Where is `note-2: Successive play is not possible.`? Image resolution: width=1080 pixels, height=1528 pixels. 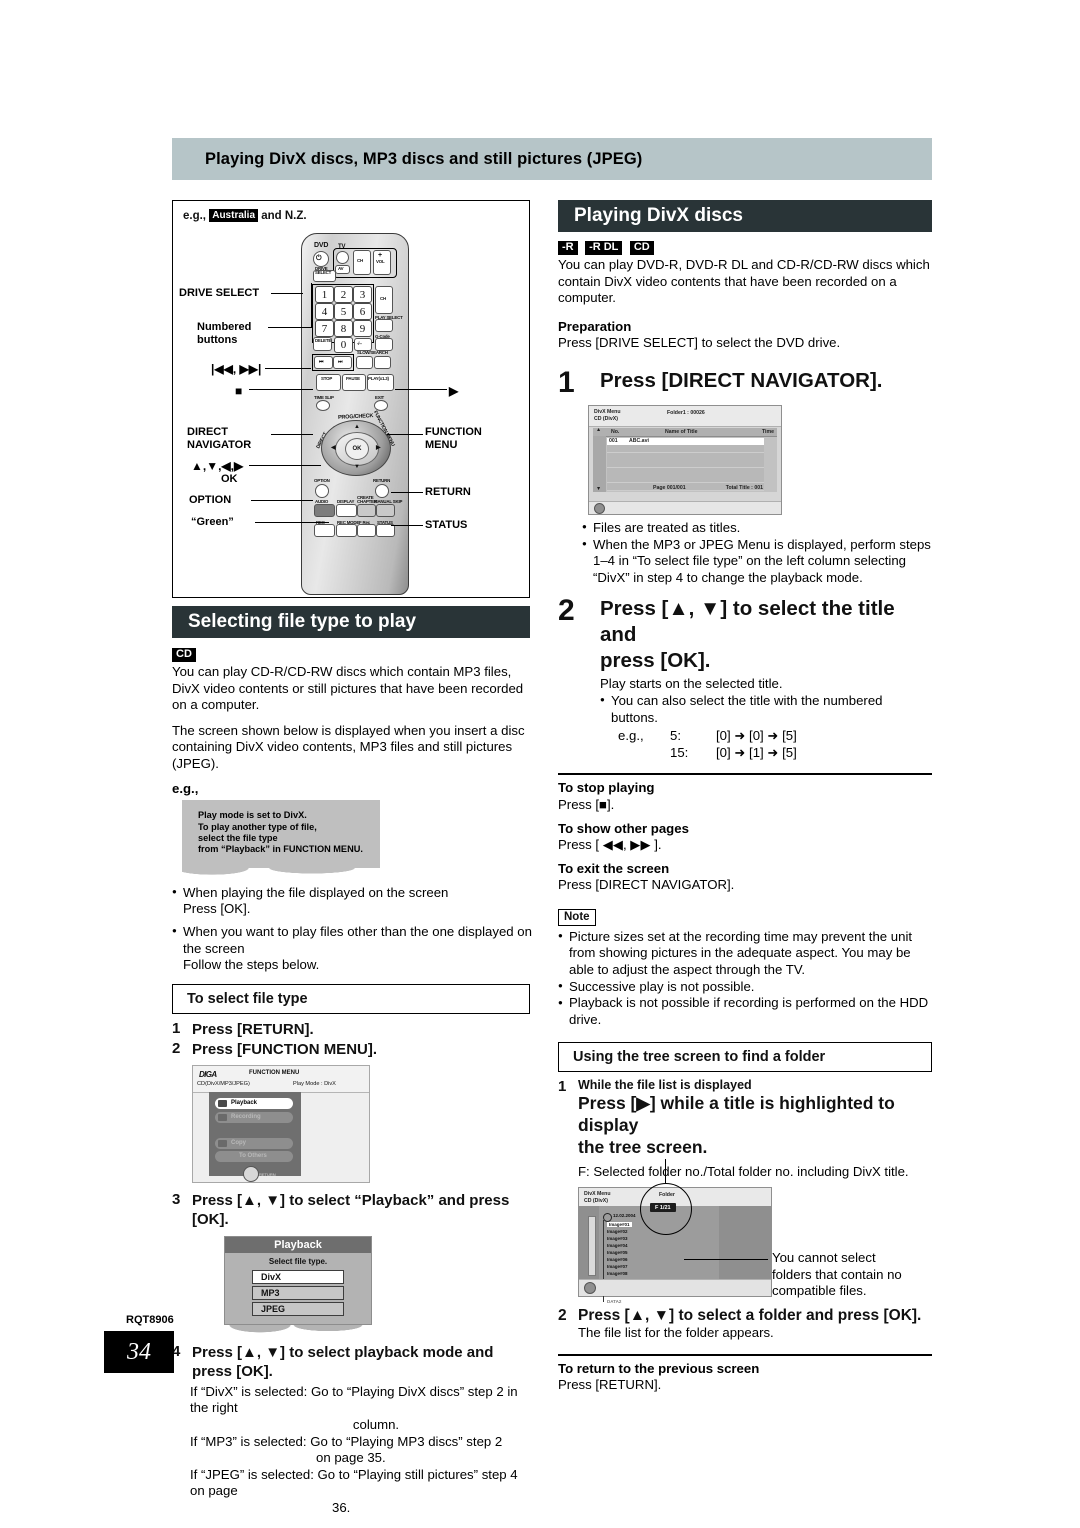
note-2: Successive play is not possible. is located at coordinates (745, 987).